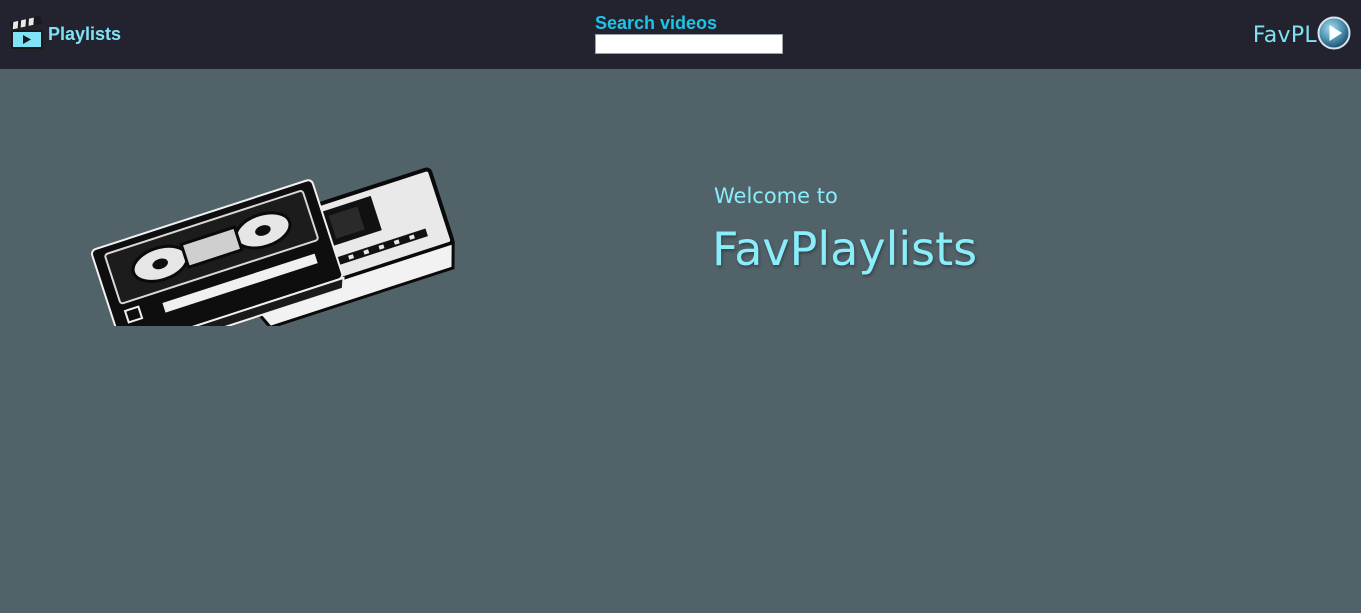  What do you see at coordinates (1284, 35) in the screenshot?
I see `brand-label: FavPL` at bounding box center [1284, 35].